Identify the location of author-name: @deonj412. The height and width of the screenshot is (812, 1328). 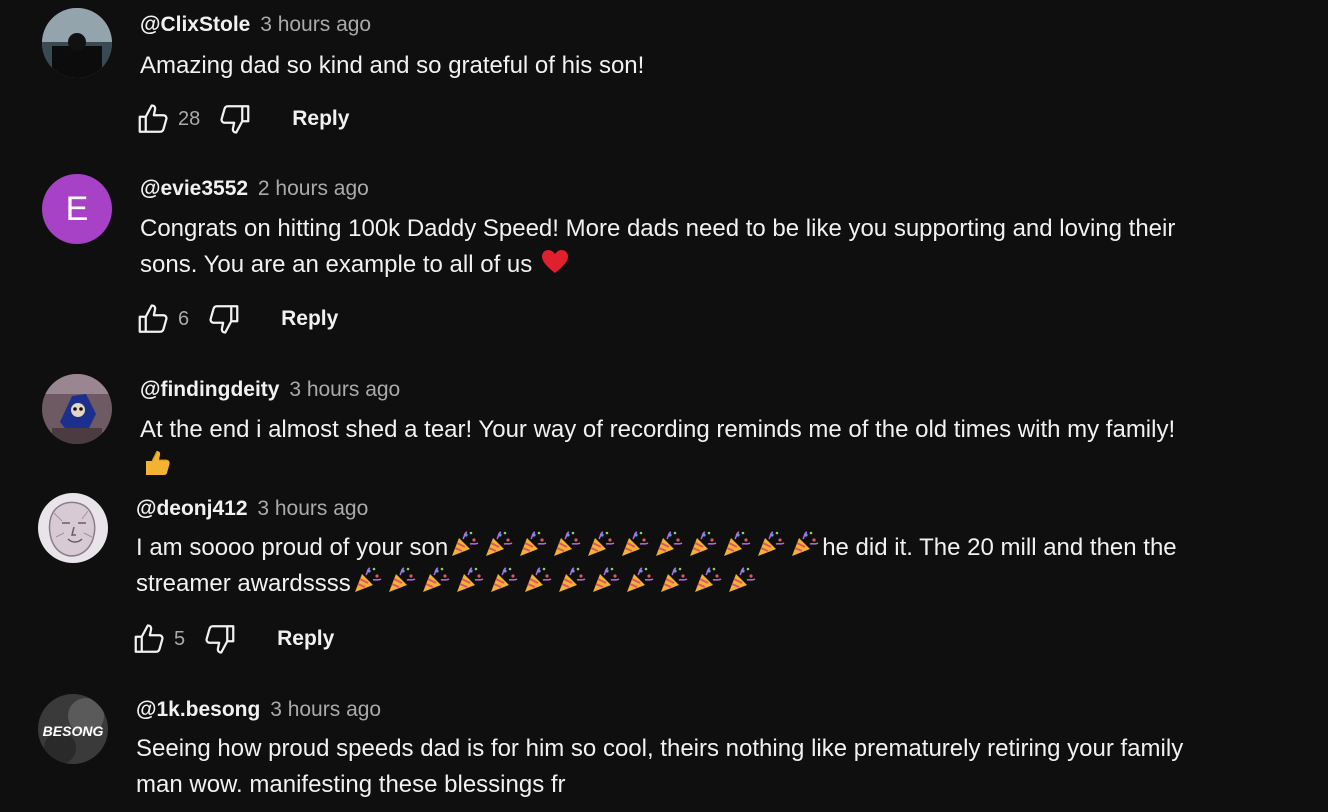
(192, 508).